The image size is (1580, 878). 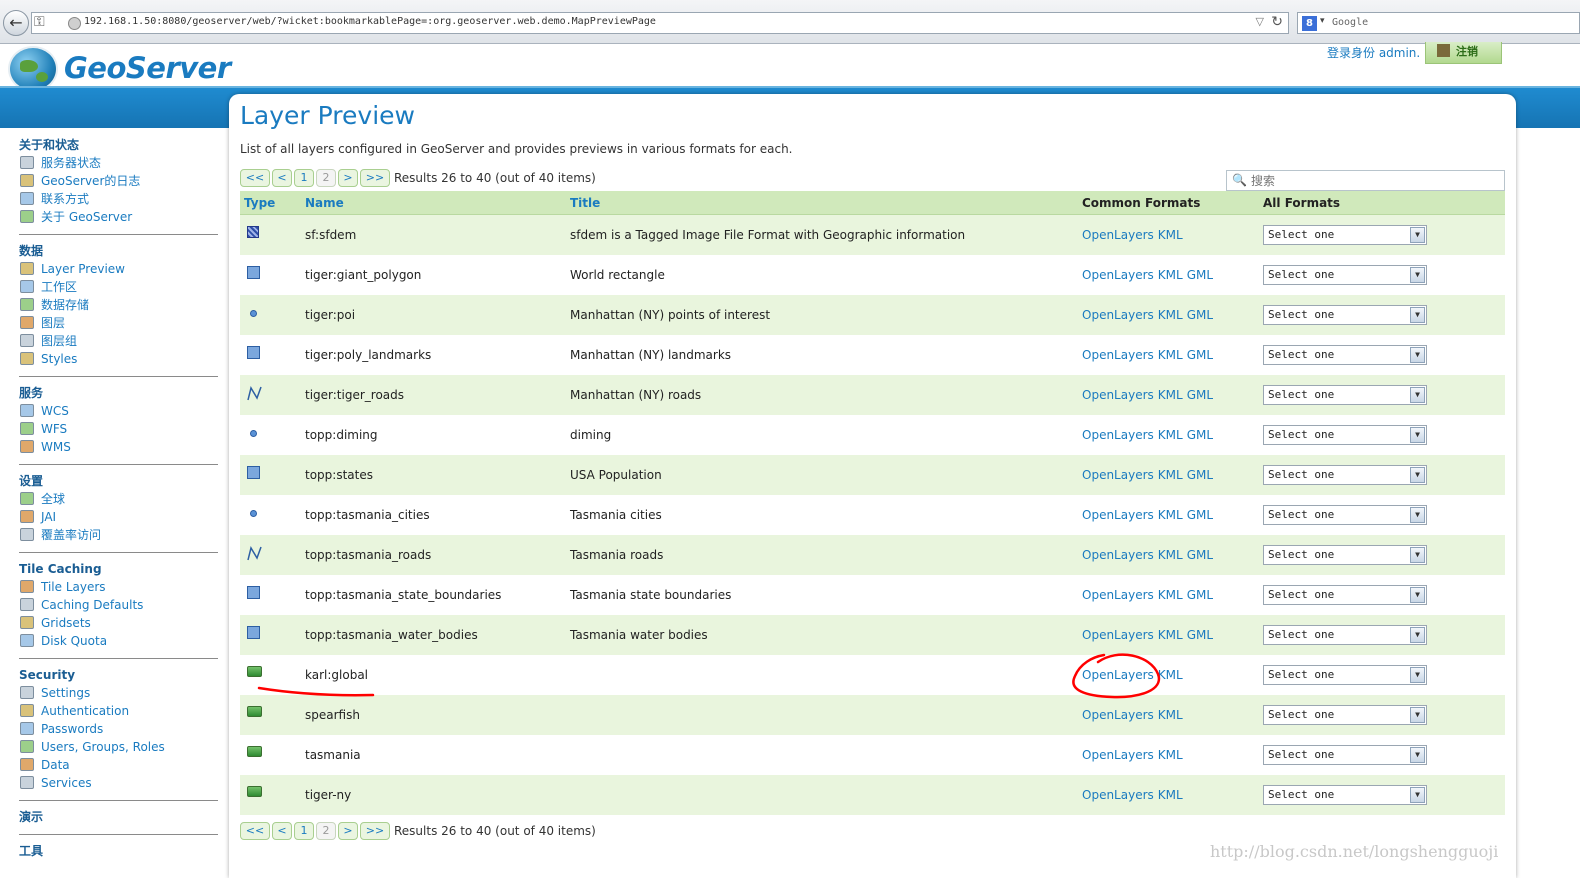 What do you see at coordinates (259, 203) in the screenshot?
I see `column-type: Type` at bounding box center [259, 203].